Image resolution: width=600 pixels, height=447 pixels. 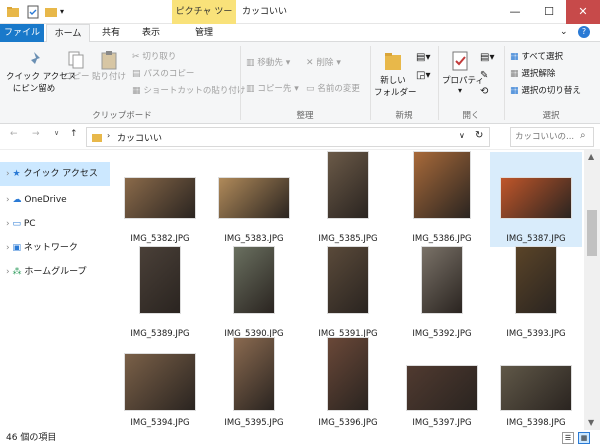 What do you see at coordinates (14, 134) in the screenshot?
I see `back-icon: ←` at bounding box center [14, 134].